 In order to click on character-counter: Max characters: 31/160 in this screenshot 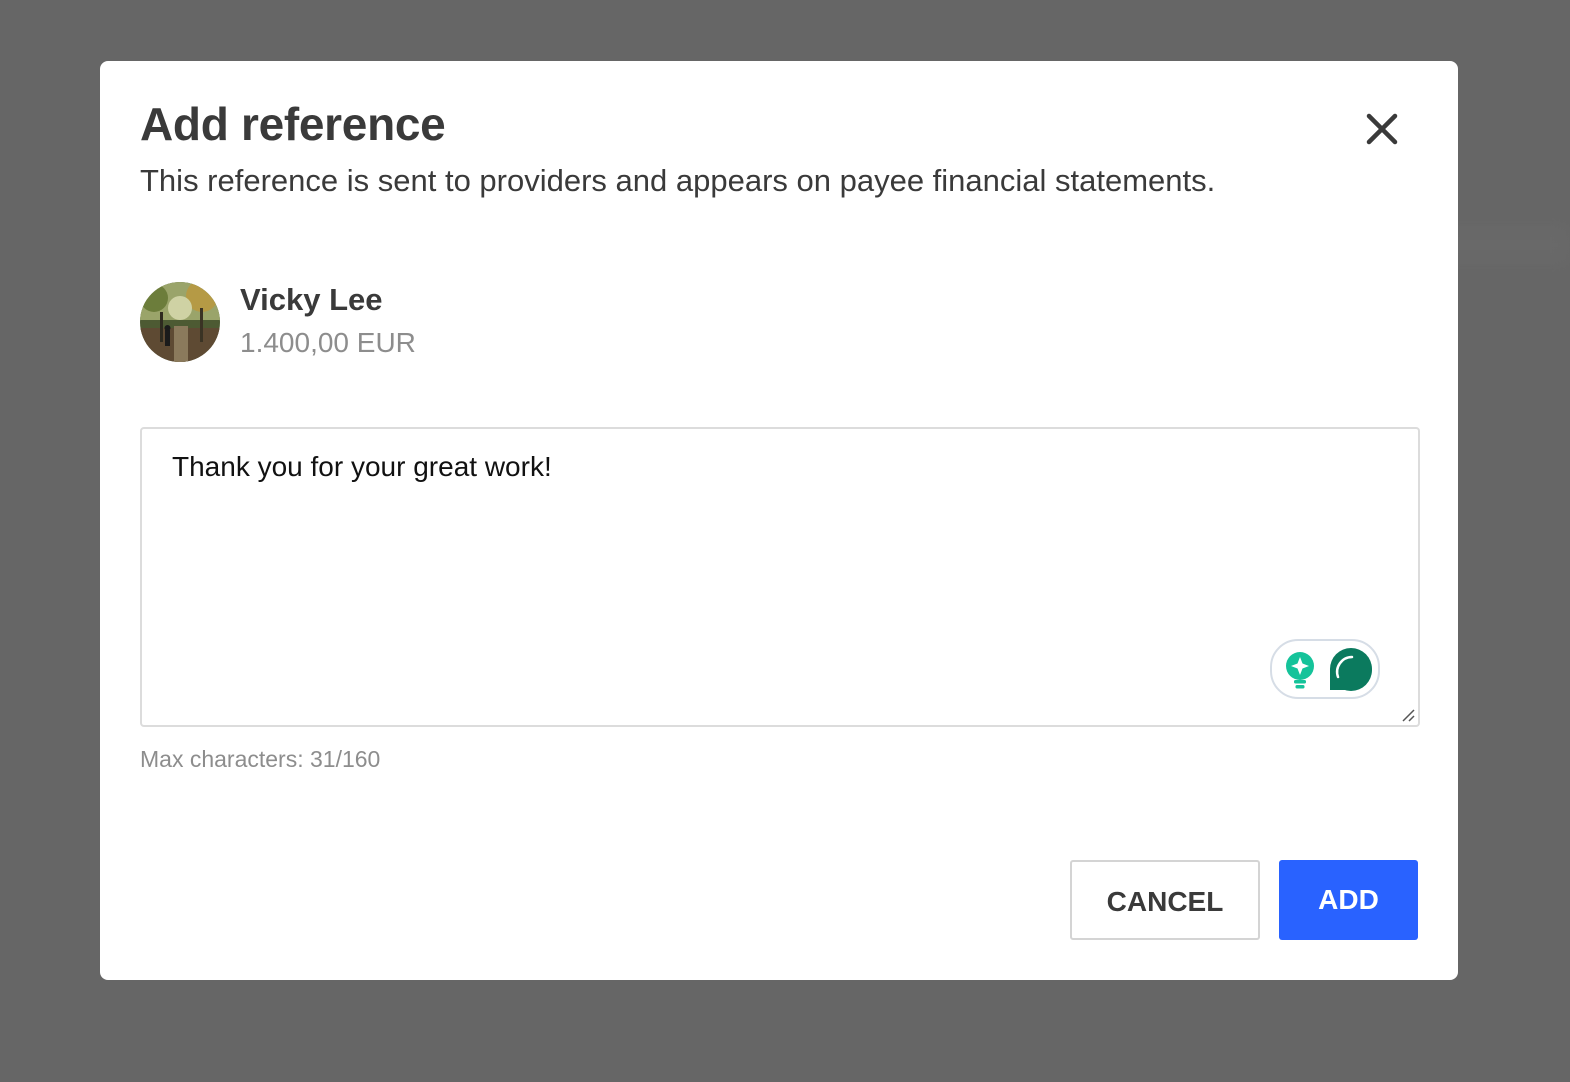, I will do `click(260, 759)`.